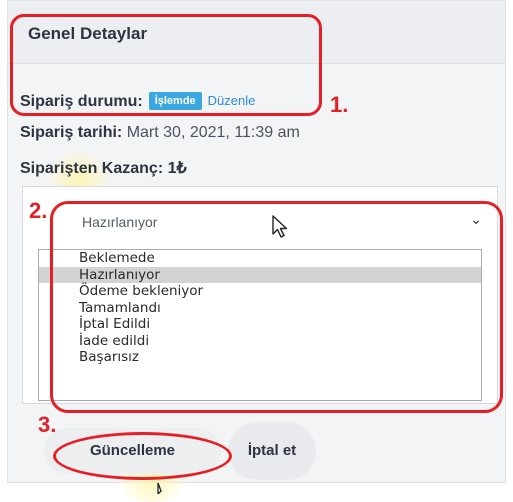 The width and height of the screenshot is (513, 502). What do you see at coordinates (213, 132) in the screenshot?
I see `order-date-value: Mart 30, 2021, 11:39 am` at bounding box center [213, 132].